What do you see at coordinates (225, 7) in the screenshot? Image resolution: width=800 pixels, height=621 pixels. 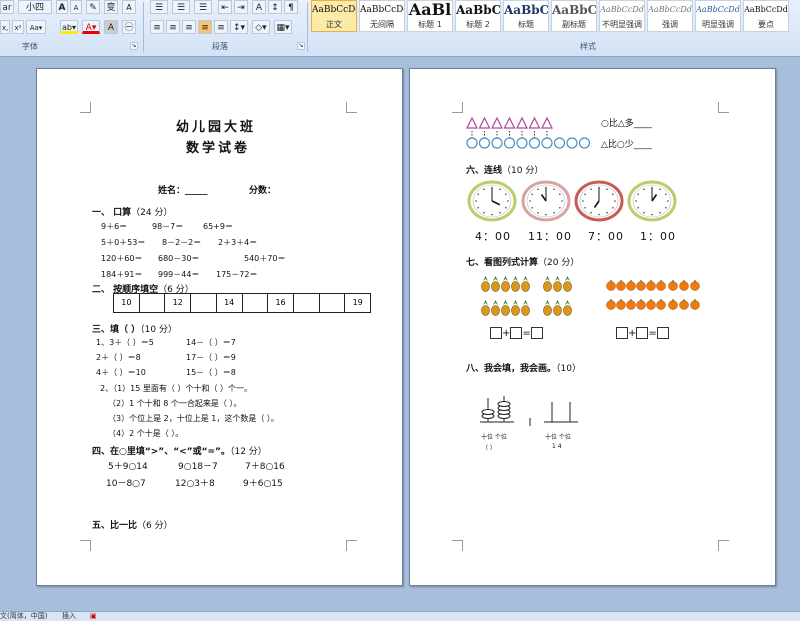 I see `decrease-indent-button: ⇤` at bounding box center [225, 7].